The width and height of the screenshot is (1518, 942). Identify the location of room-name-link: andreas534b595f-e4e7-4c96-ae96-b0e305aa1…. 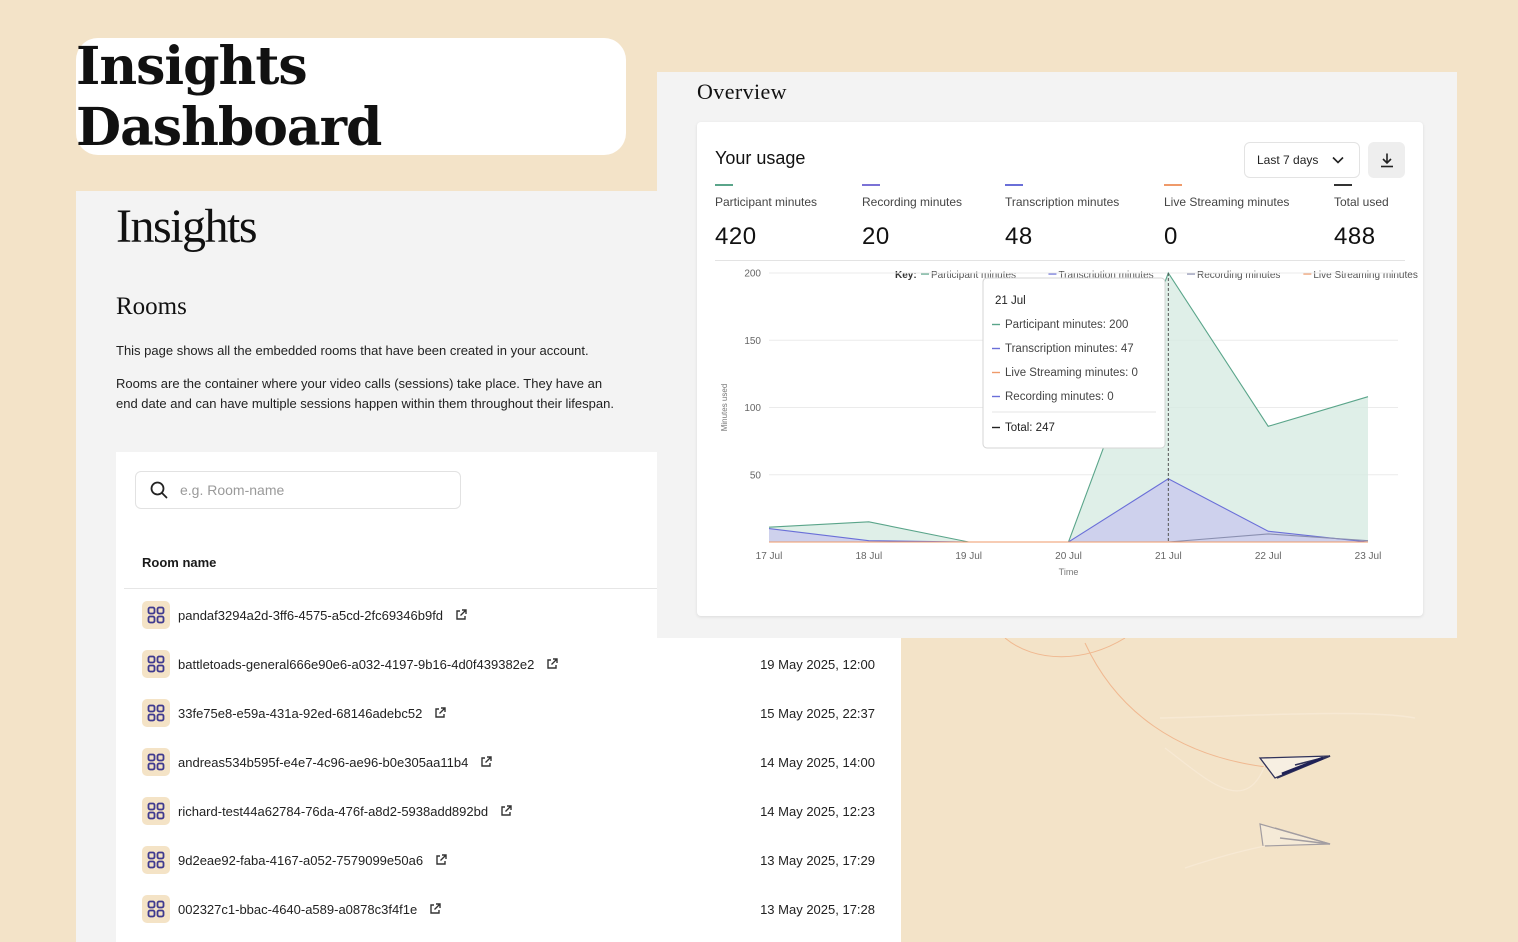
(323, 762).